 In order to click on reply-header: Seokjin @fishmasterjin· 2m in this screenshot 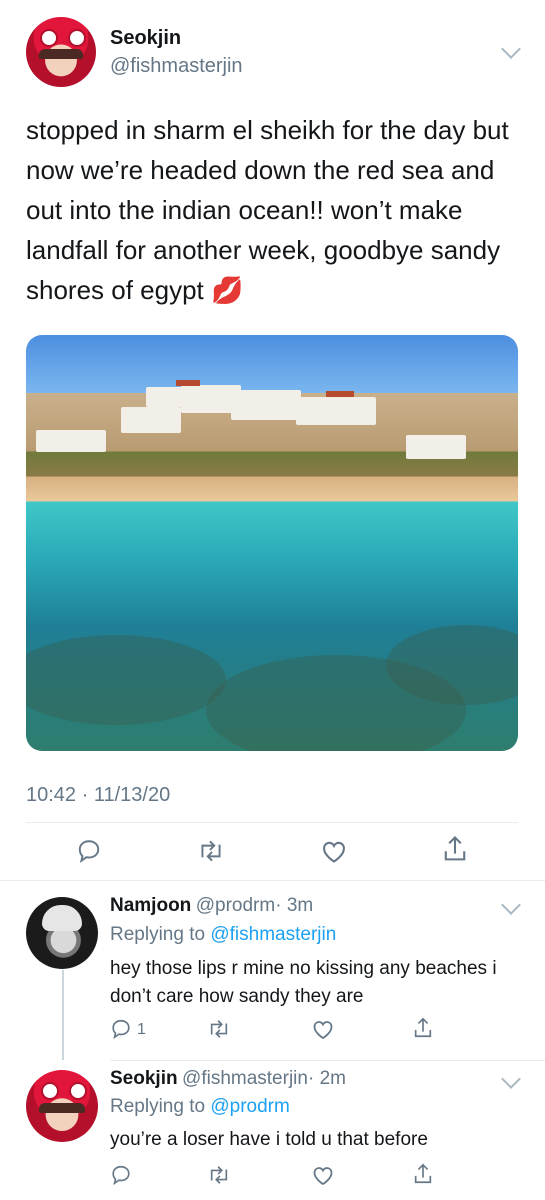, I will do `click(228, 1079)`.